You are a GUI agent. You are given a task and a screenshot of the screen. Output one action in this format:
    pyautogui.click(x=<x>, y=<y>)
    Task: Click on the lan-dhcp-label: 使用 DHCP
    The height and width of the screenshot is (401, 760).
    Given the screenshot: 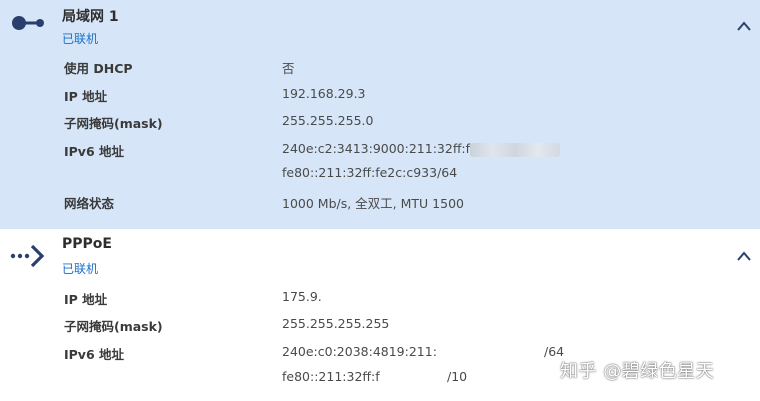 What is the action you would take?
    pyautogui.click(x=98, y=68)
    